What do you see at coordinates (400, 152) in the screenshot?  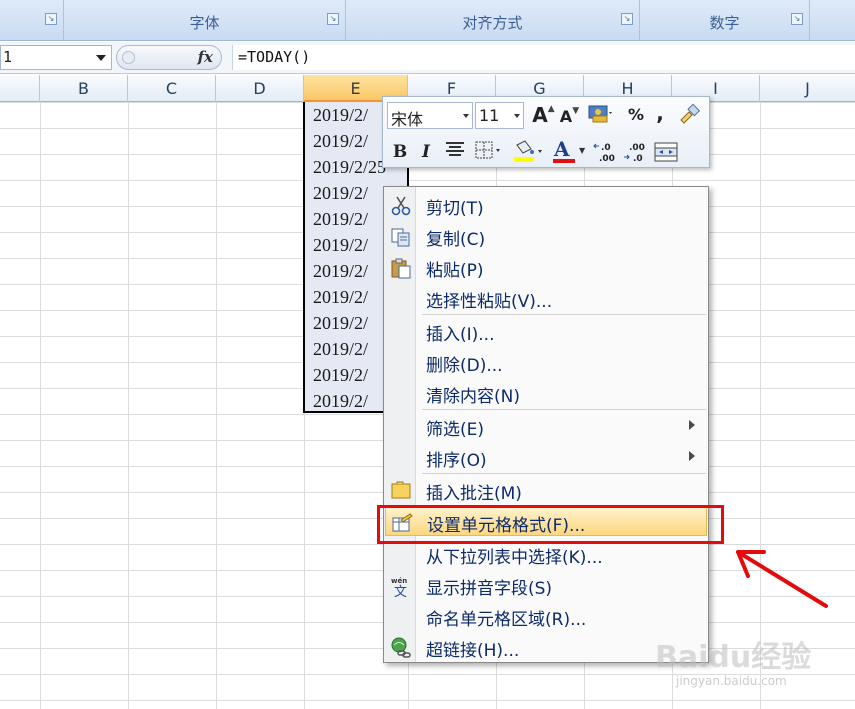 I see `bold-button: B` at bounding box center [400, 152].